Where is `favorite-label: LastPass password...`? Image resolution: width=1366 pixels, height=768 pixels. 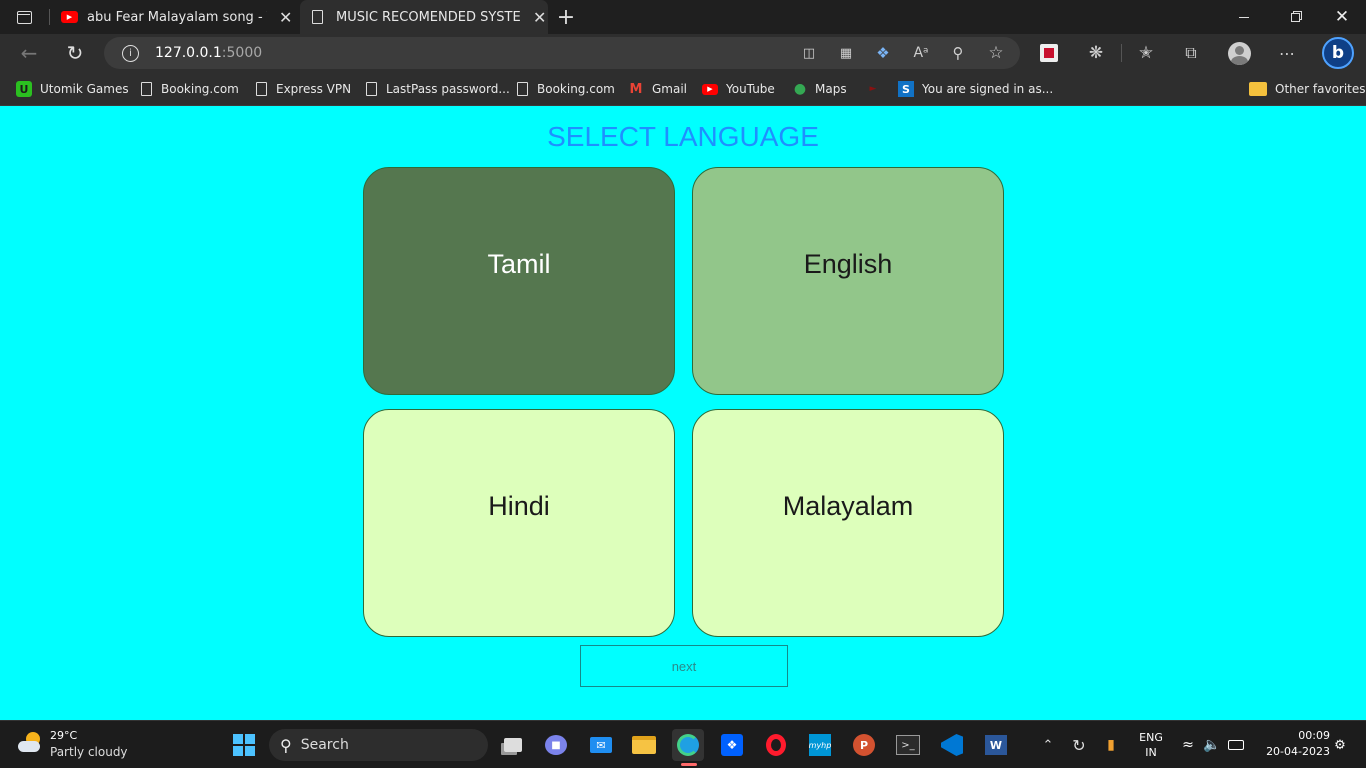
favorite-label: LastPass password... is located at coordinates (448, 89).